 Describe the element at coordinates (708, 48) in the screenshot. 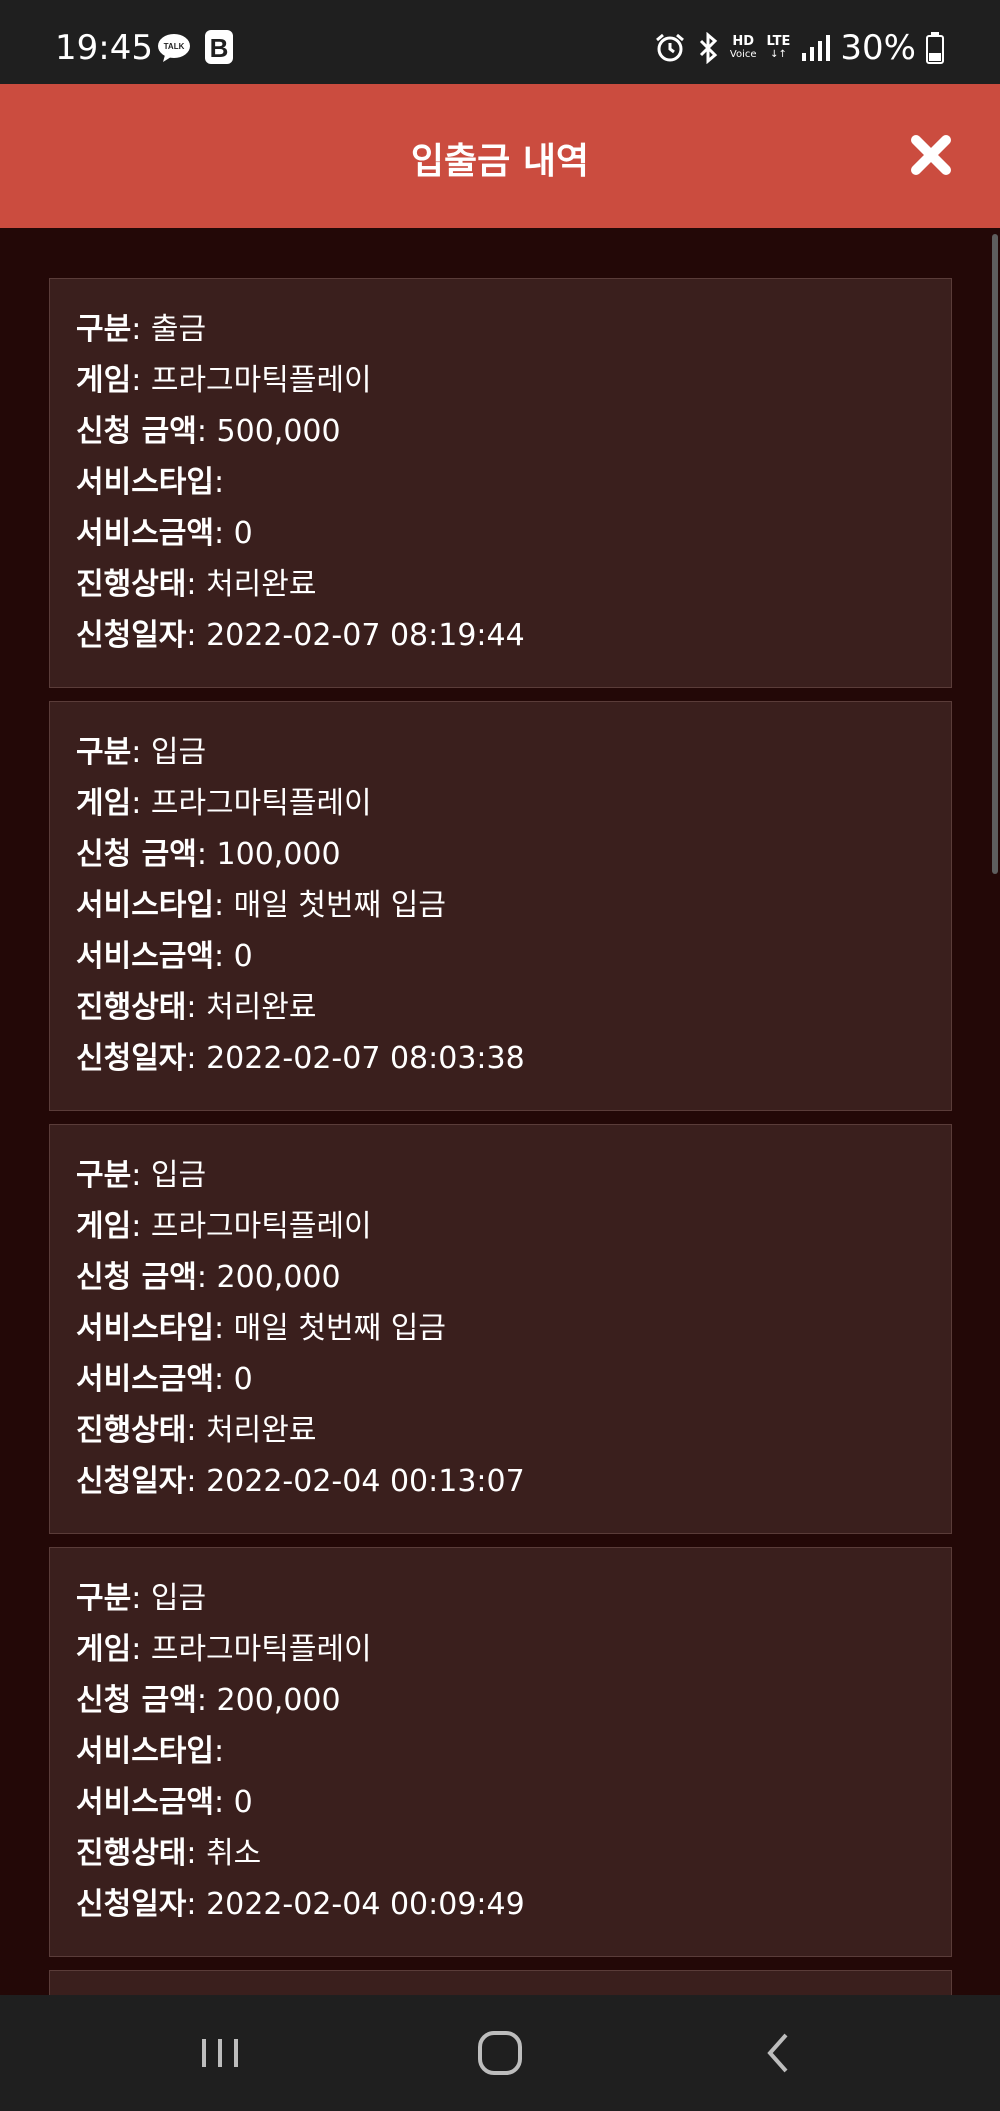

I see `bluetooth-icon` at that location.